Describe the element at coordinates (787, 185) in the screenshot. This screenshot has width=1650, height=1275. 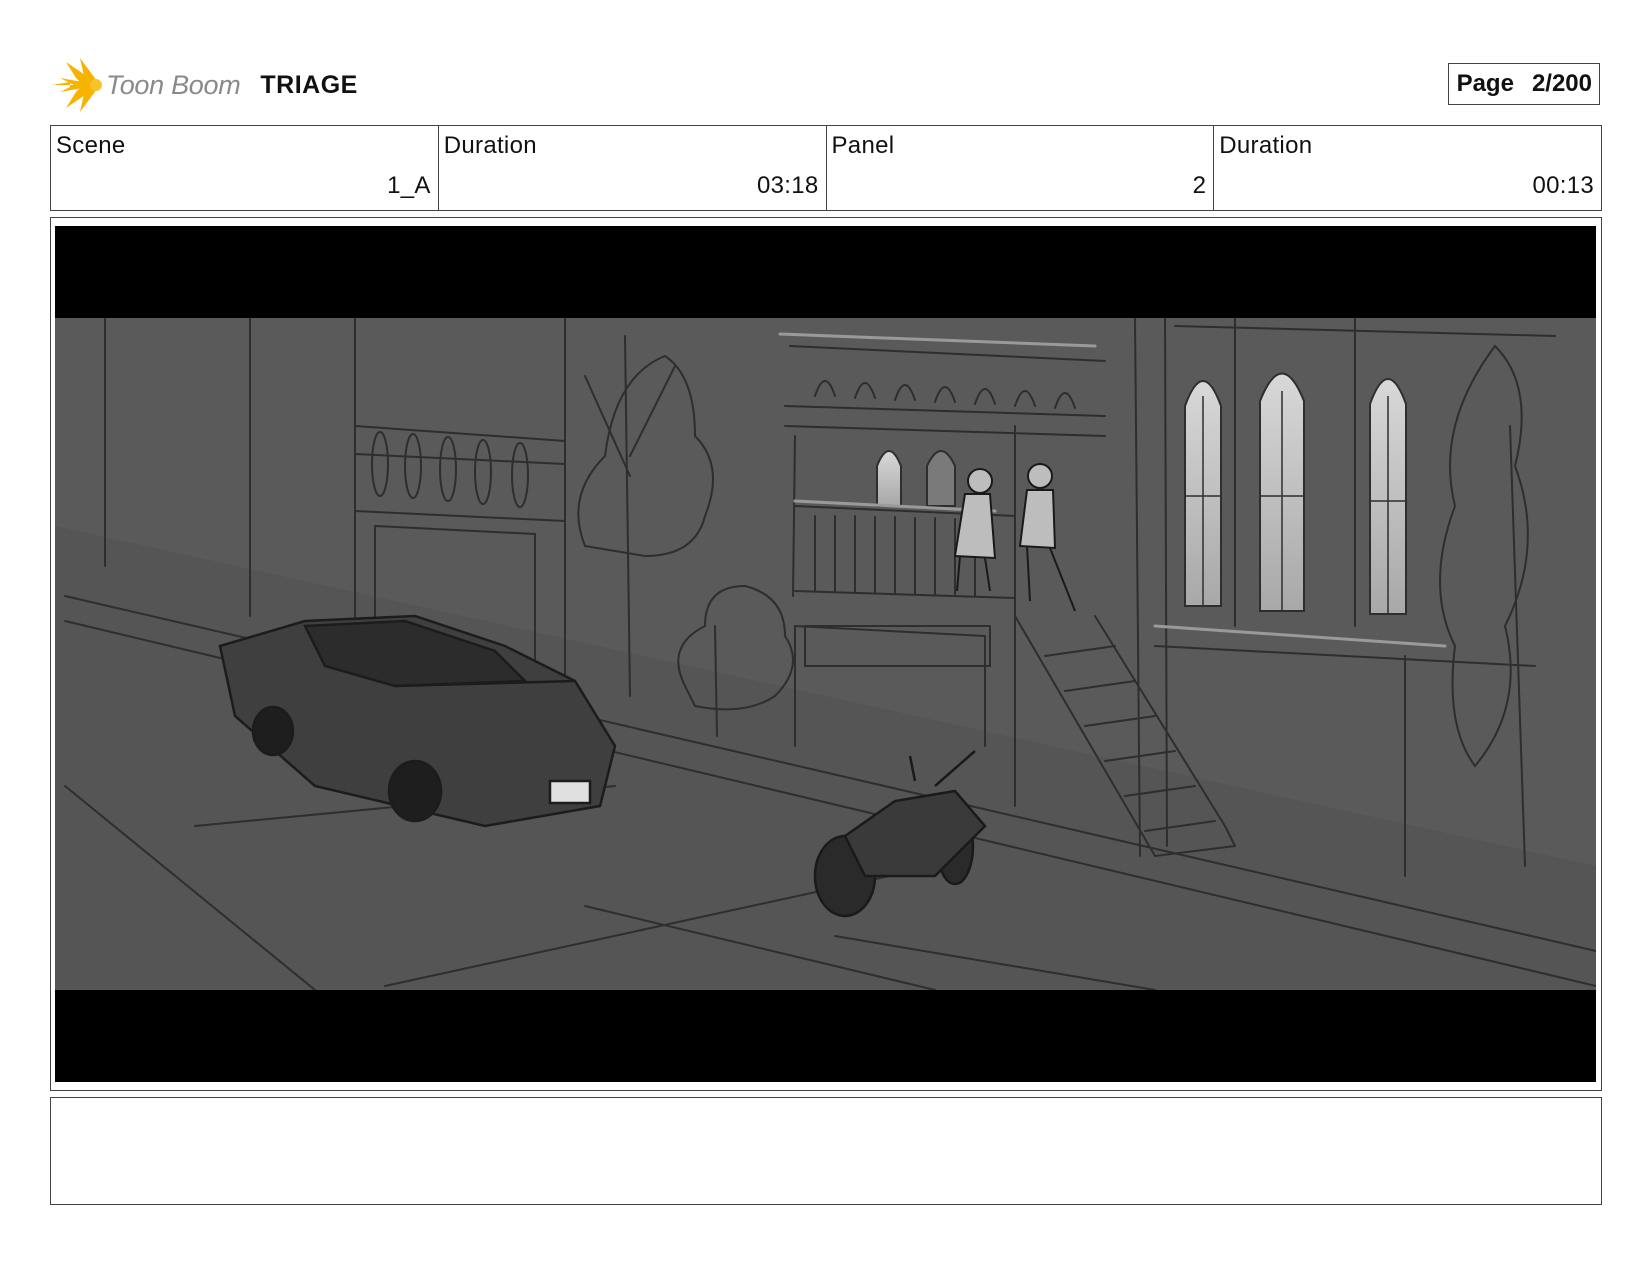
I see `scene-duration-value: 03:18` at that location.